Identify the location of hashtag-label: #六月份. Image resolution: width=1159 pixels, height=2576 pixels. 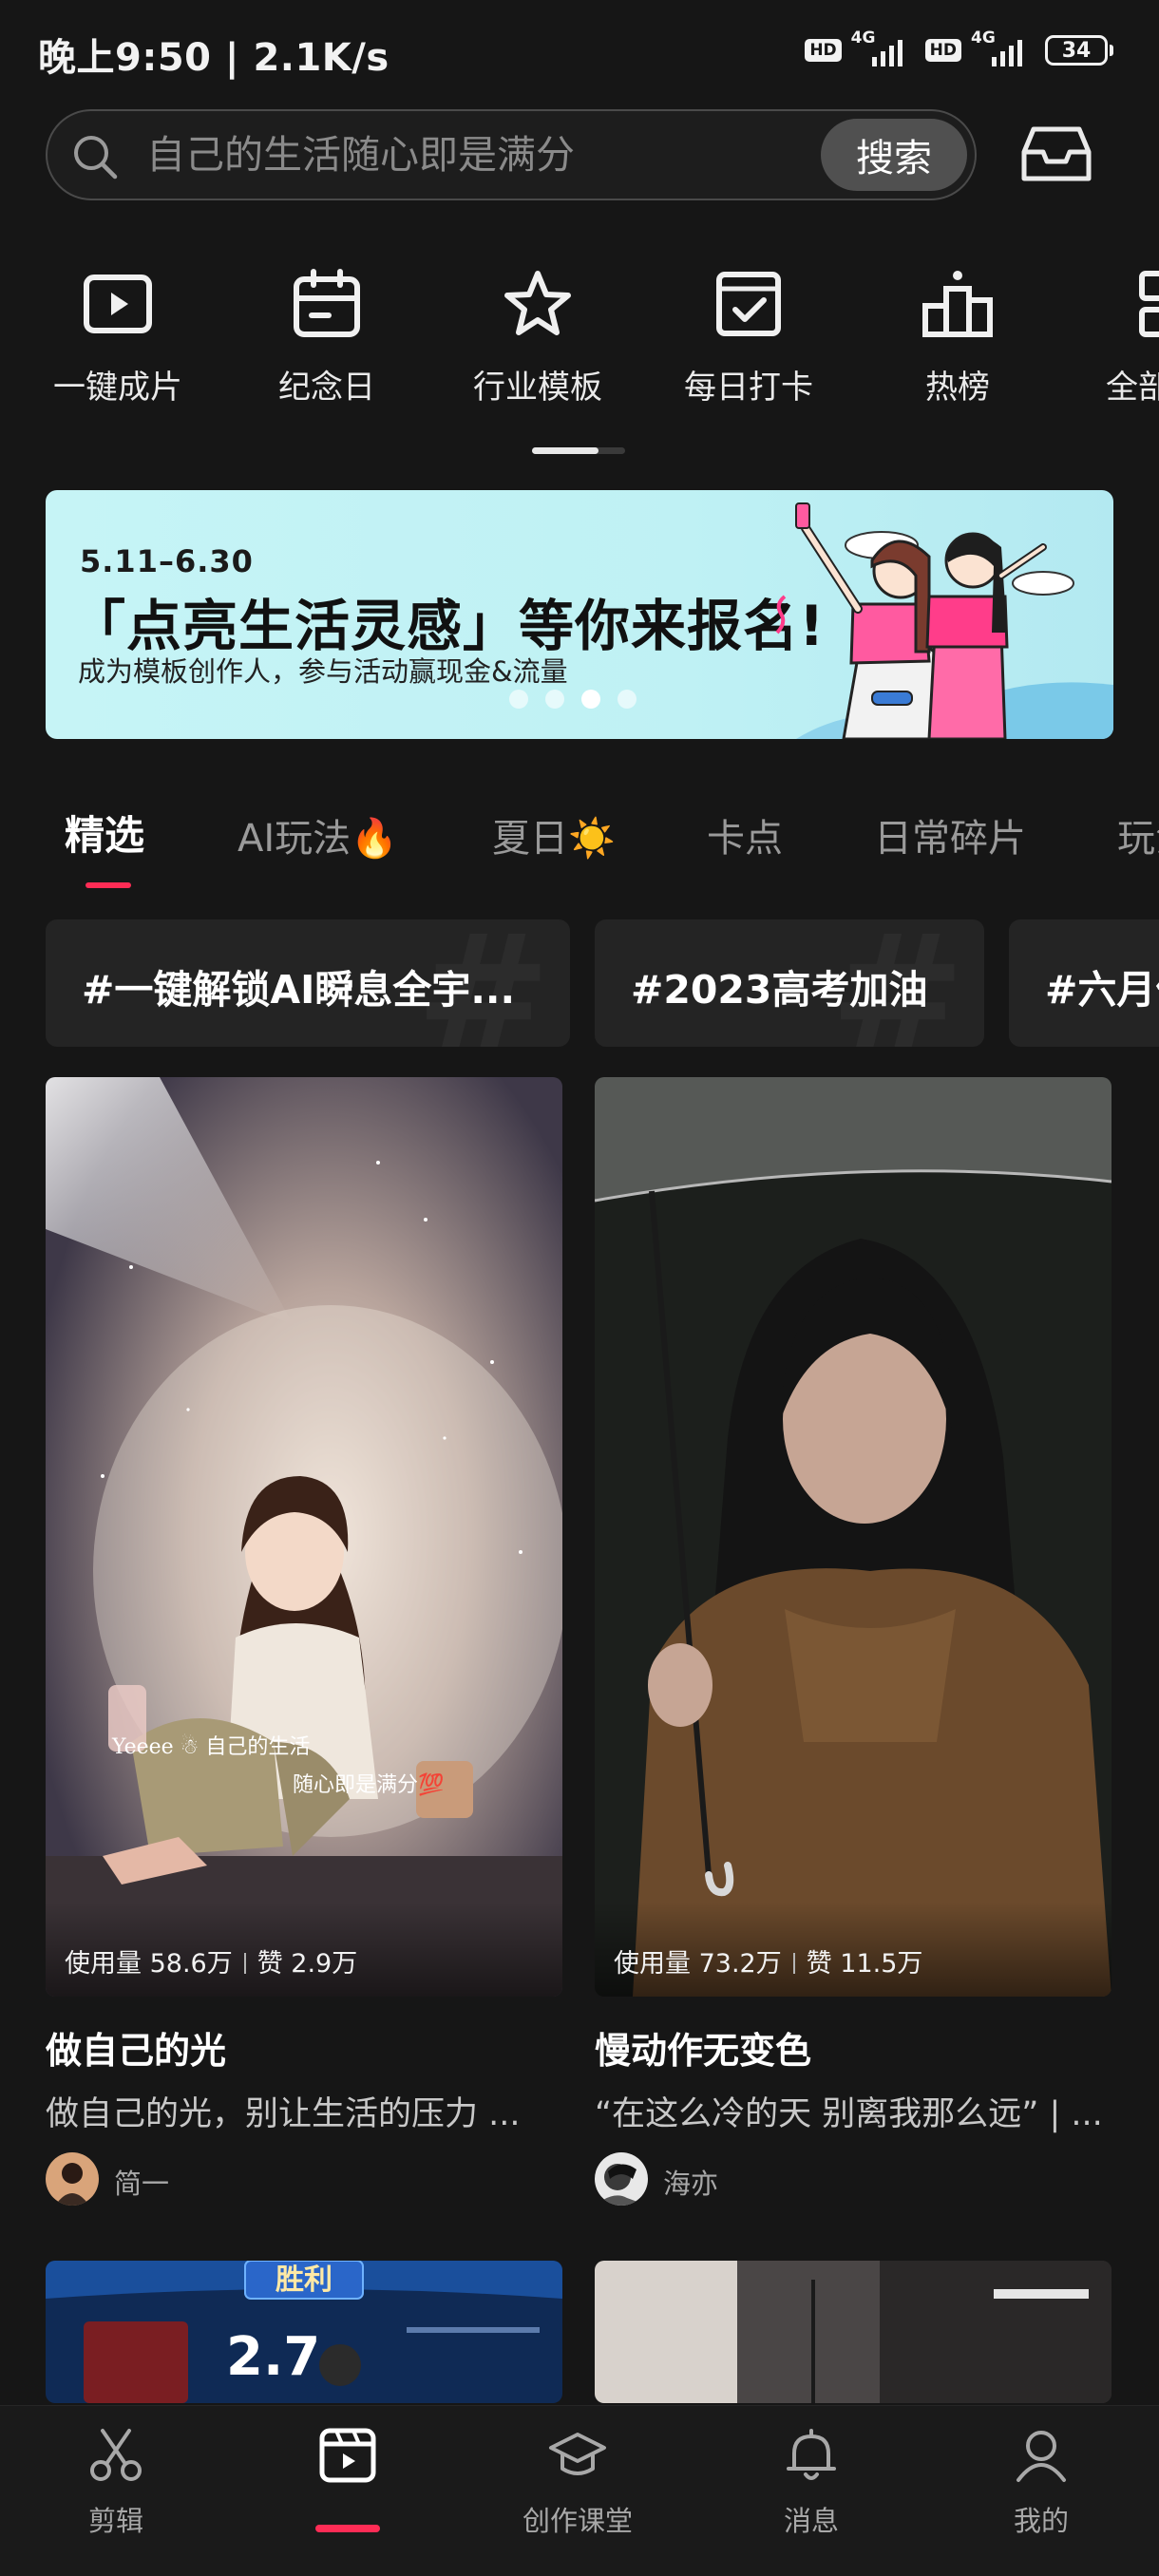
(1102, 990).